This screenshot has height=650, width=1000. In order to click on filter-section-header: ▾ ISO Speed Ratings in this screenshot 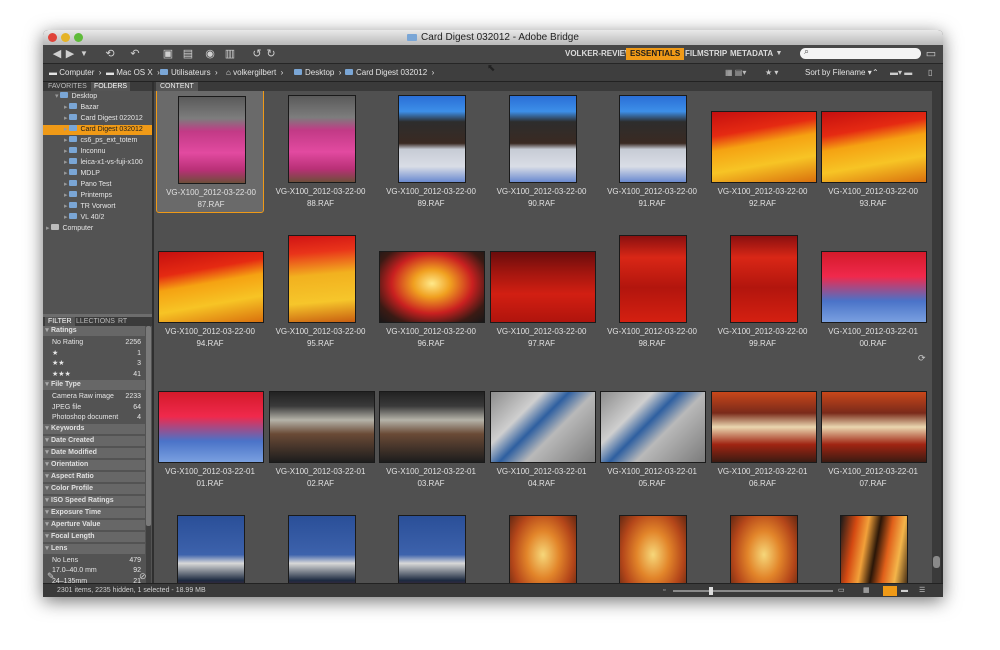, I will do `click(94, 500)`.